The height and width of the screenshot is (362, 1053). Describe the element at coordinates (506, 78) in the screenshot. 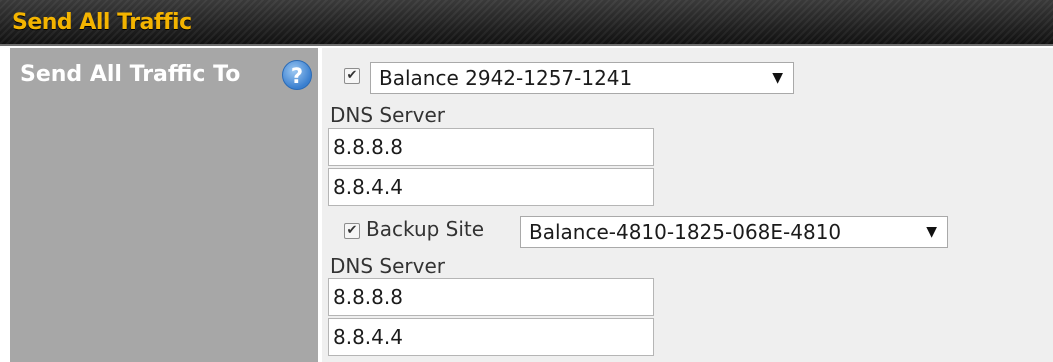

I see `primary-peer-selected-value: Balance 2942-1257-1241` at that location.